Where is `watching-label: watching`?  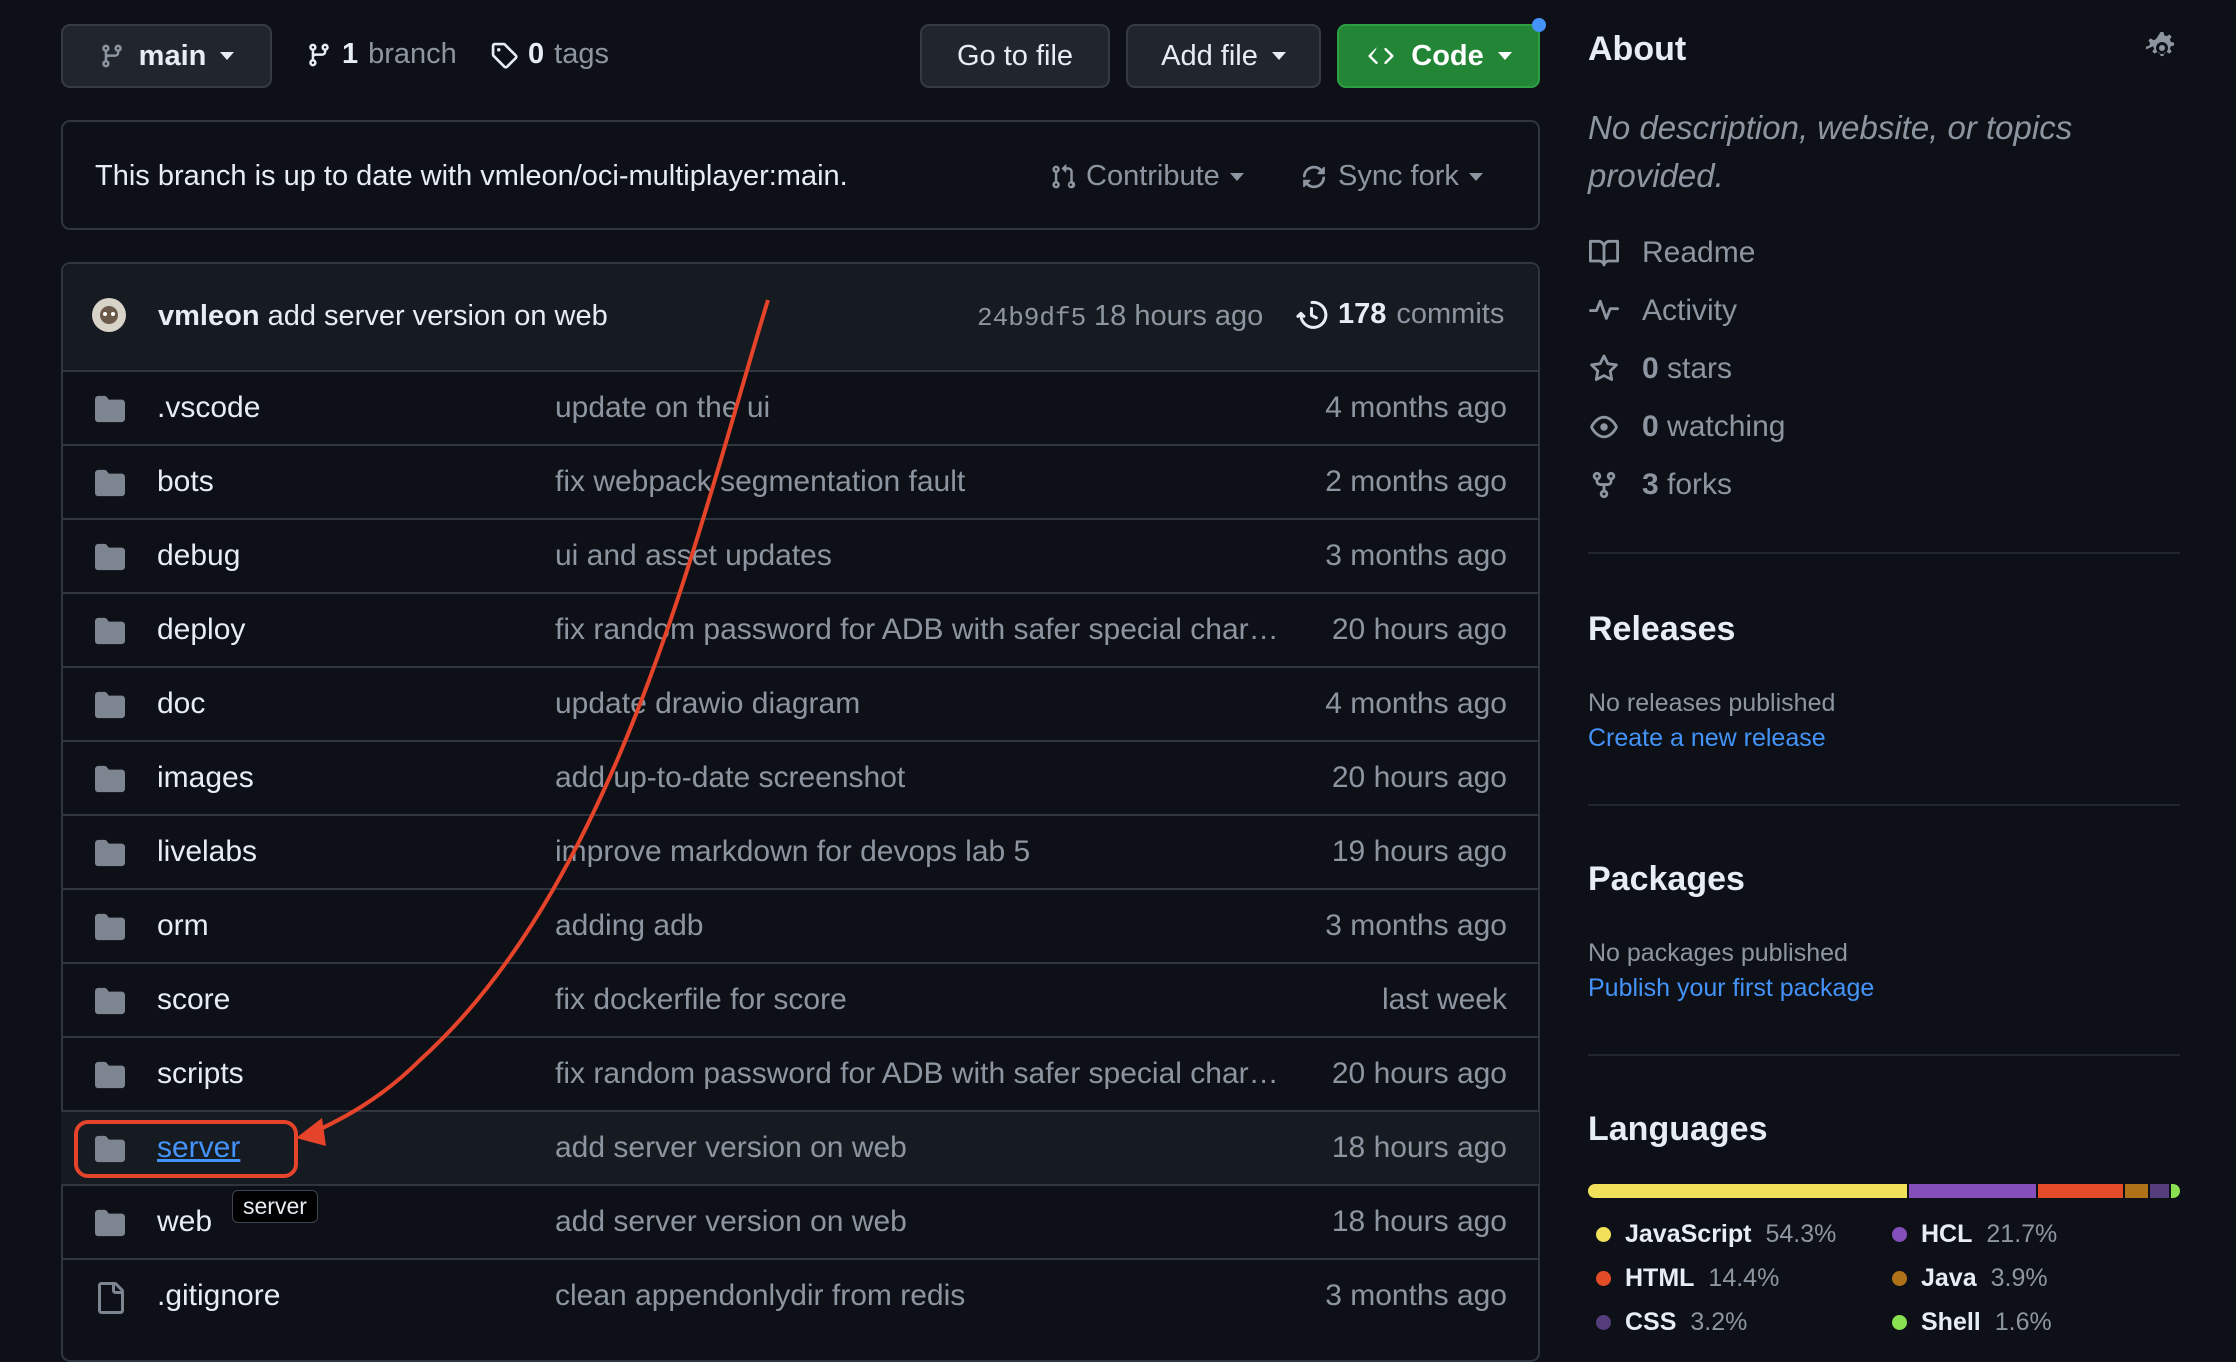 watching-label: watching is located at coordinates (1726, 426).